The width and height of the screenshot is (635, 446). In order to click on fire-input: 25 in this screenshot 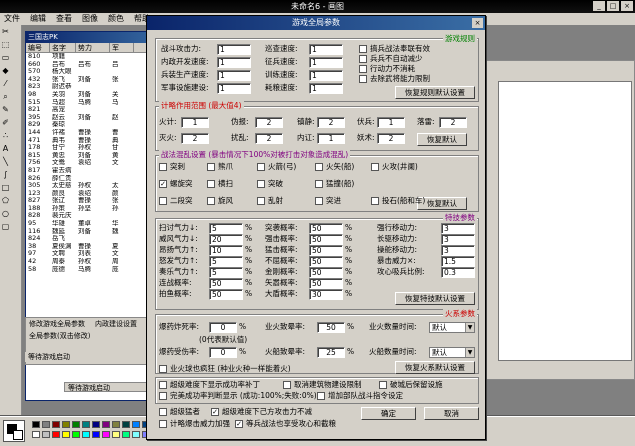, I will do `click(331, 352)`.